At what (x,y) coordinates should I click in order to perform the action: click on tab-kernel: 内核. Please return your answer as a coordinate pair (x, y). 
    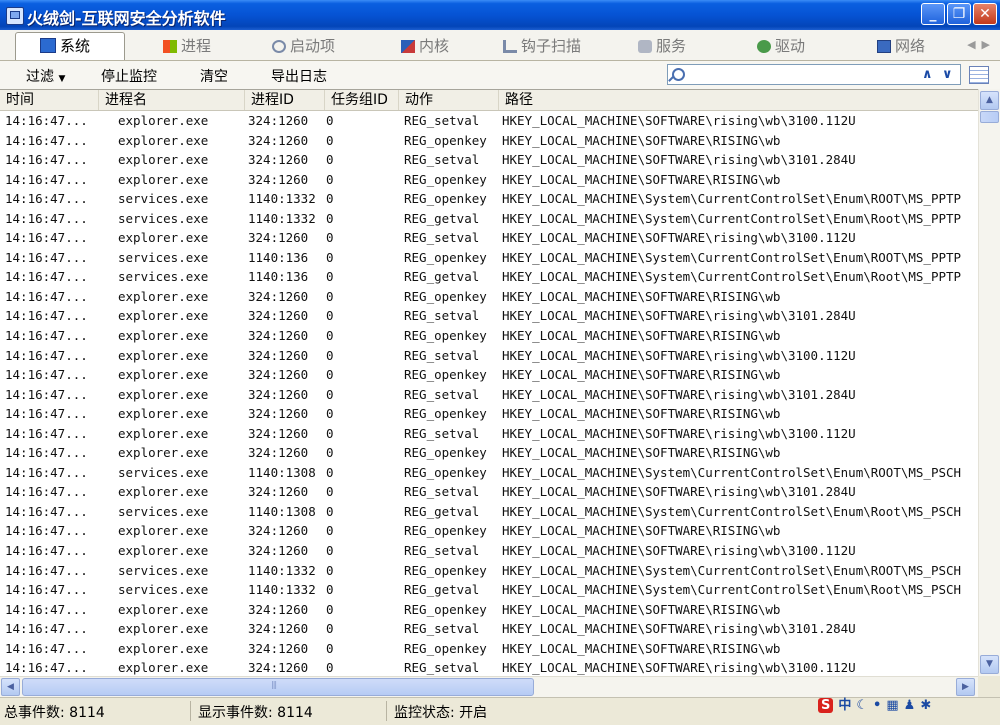
    Looking at the image, I should click on (425, 46).